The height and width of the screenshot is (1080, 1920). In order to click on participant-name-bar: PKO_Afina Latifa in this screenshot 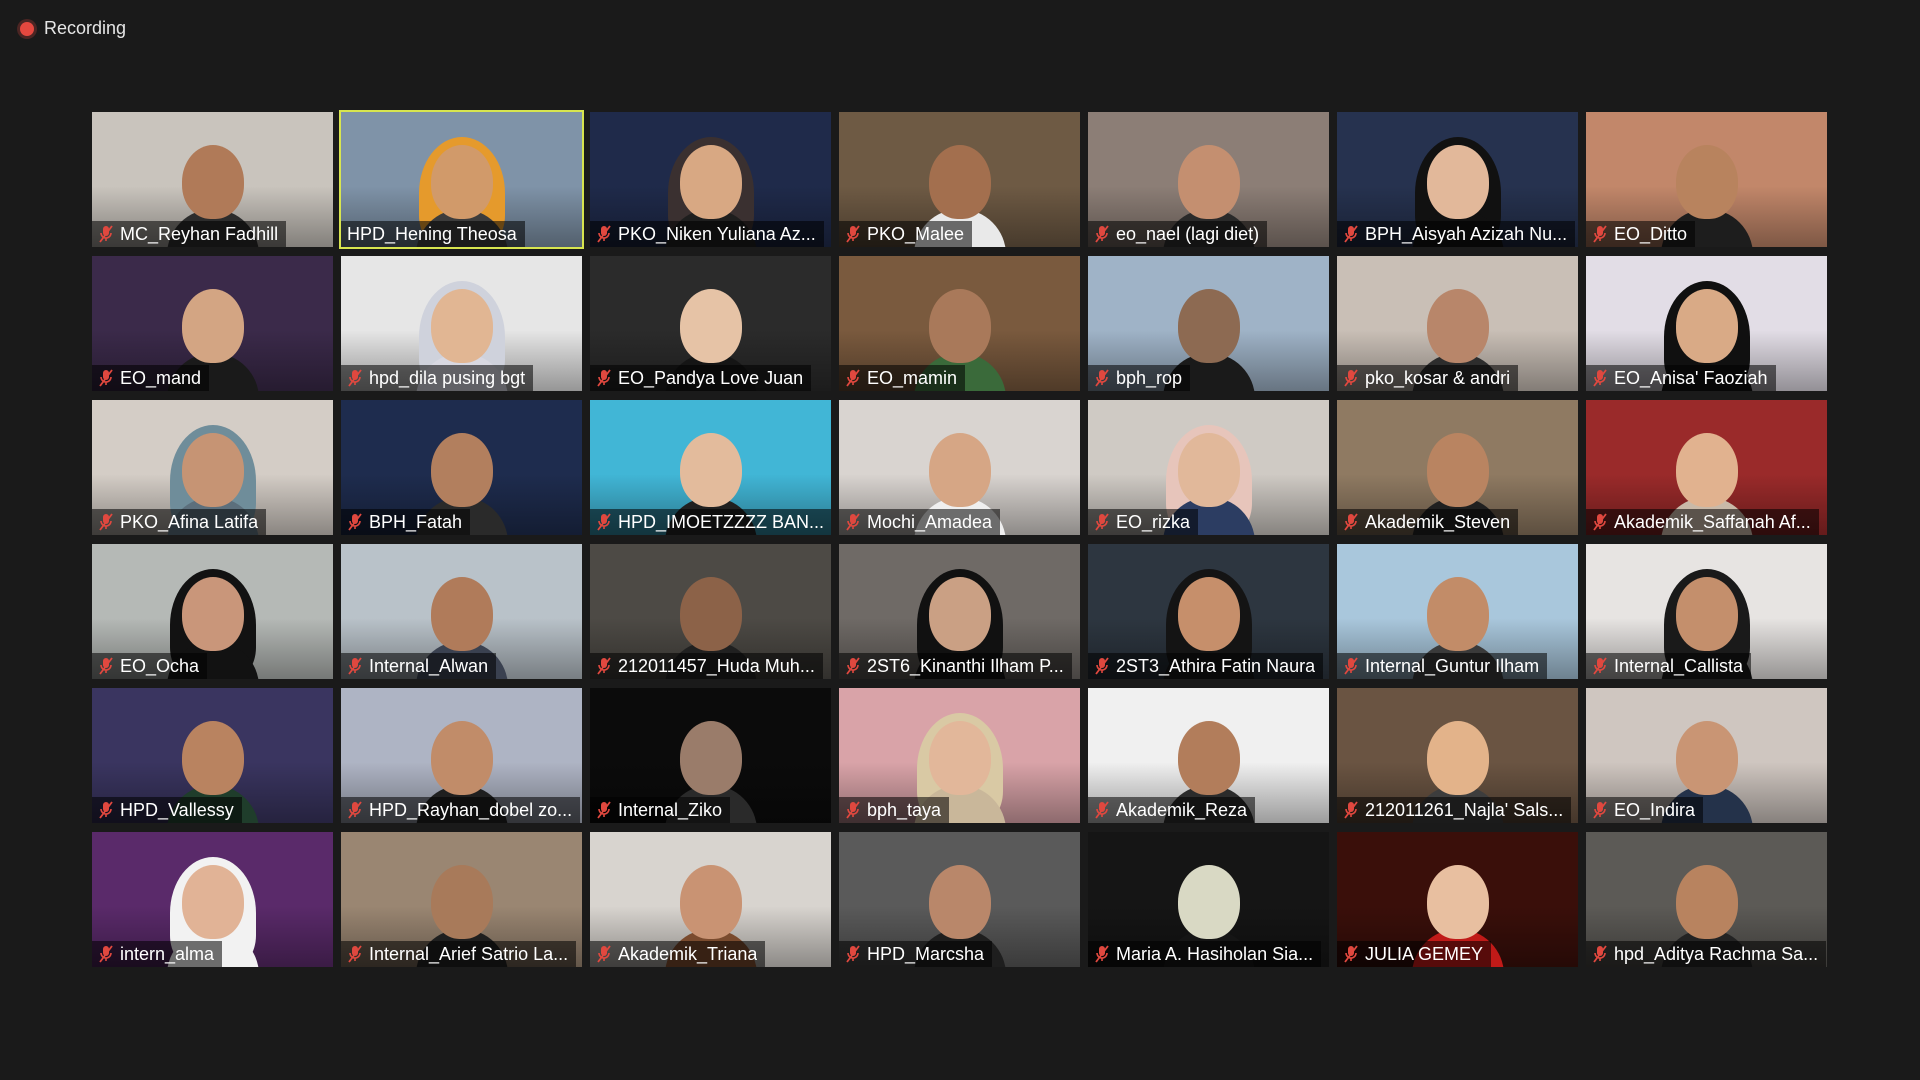, I will do `click(179, 522)`.